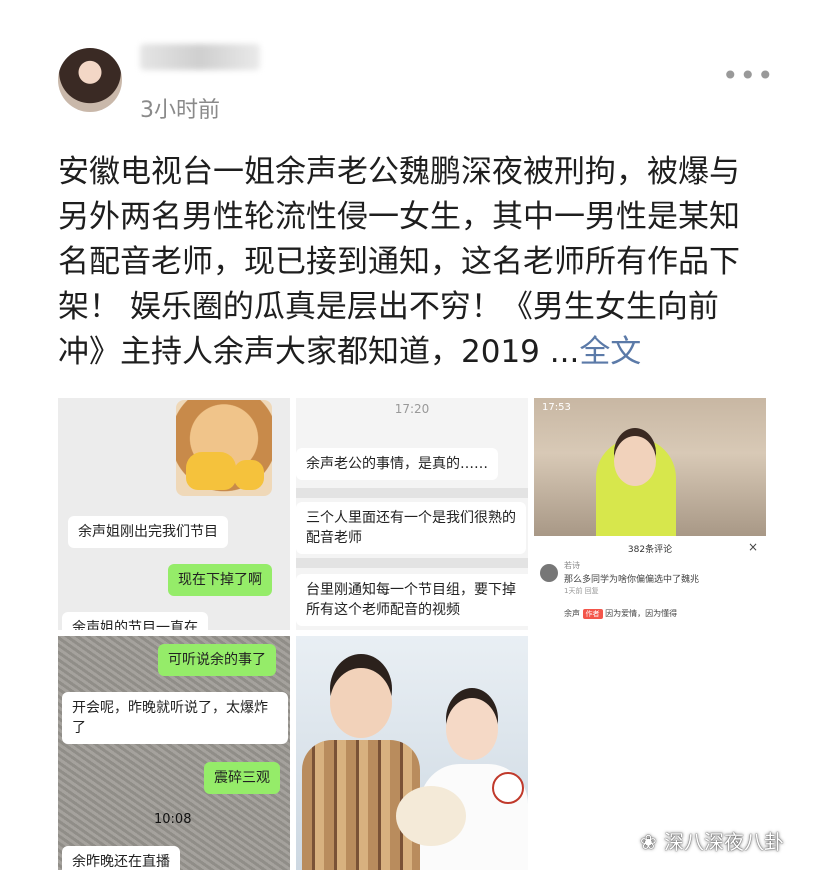  I want to click on username-blurred, so click(200, 57).